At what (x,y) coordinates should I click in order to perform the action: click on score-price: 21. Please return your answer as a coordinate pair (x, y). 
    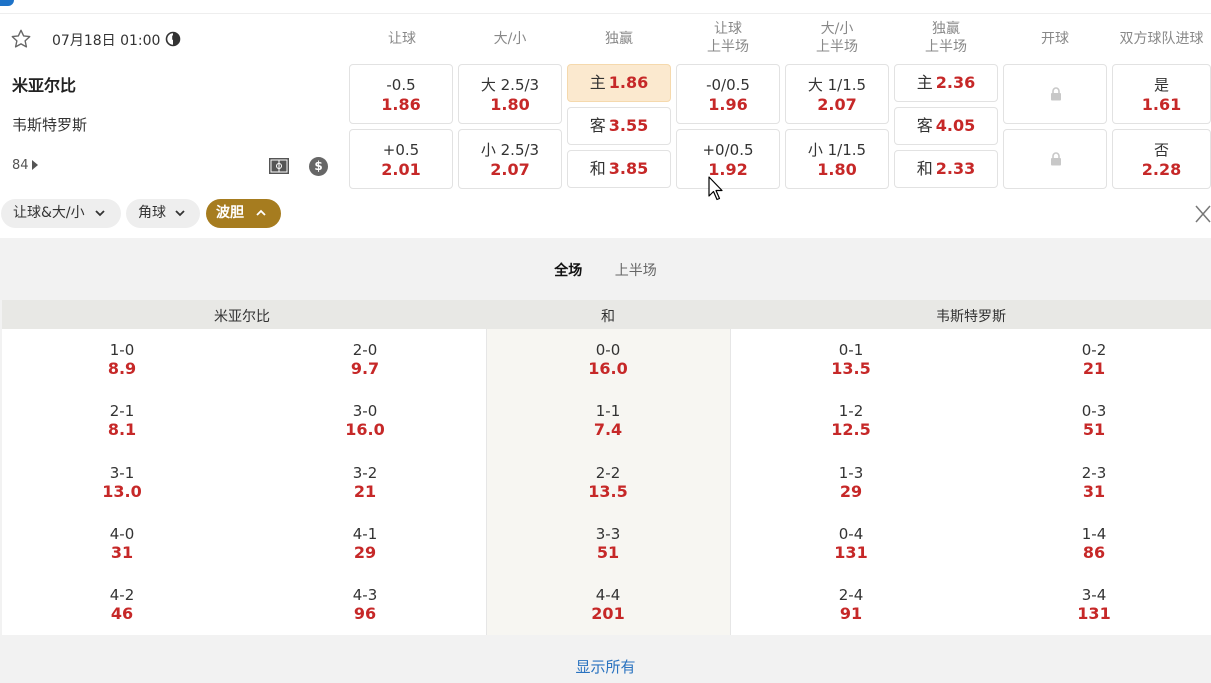
    Looking at the image, I should click on (1094, 368).